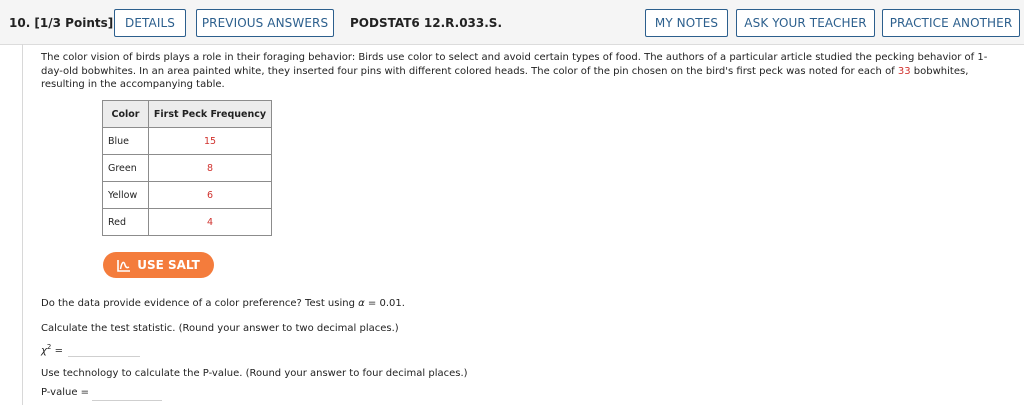  Describe the element at coordinates (210, 114) in the screenshot. I see `frequency-column-header: First Peck Frequency` at that location.